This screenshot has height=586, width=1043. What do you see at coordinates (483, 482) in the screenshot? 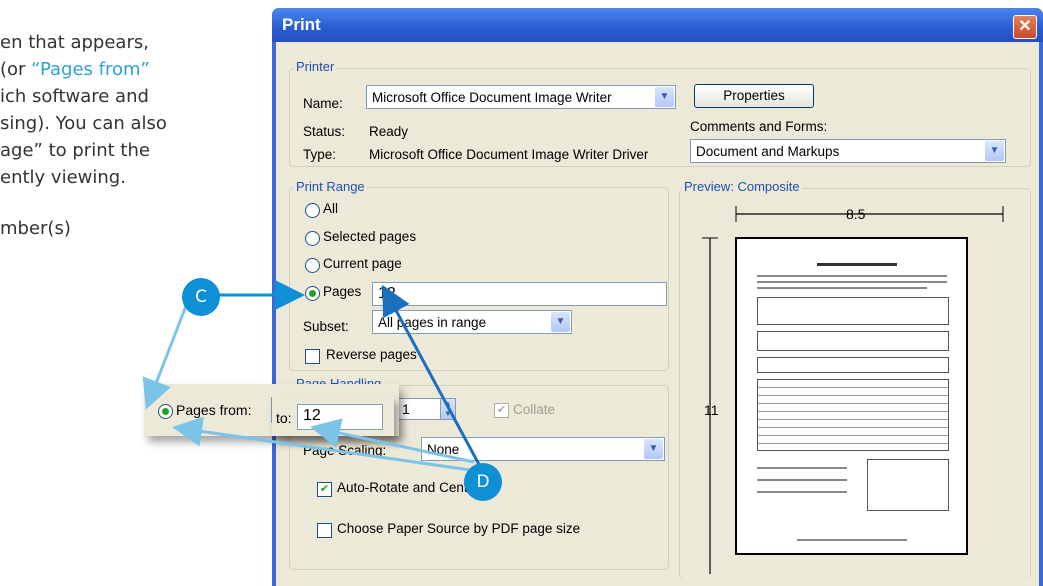
I see `callout-badge-d: D` at bounding box center [483, 482].